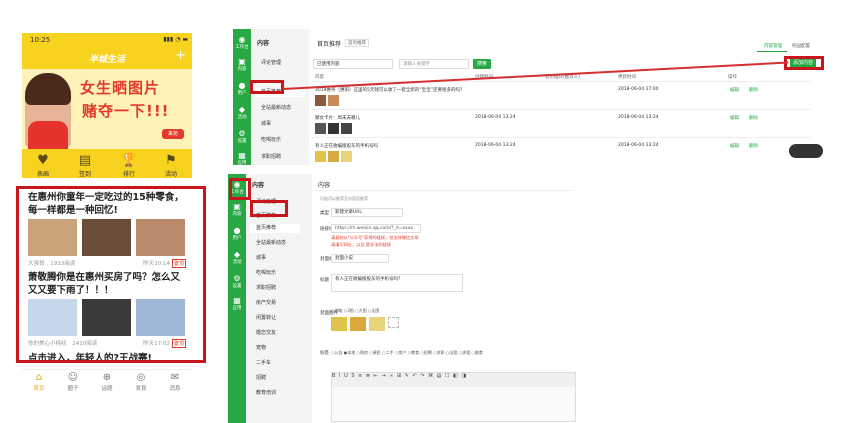 This screenshot has width=843, height=423. Describe the element at coordinates (73, 382) in the screenshot. I see `tab-circle: ☺ 圈子` at that location.